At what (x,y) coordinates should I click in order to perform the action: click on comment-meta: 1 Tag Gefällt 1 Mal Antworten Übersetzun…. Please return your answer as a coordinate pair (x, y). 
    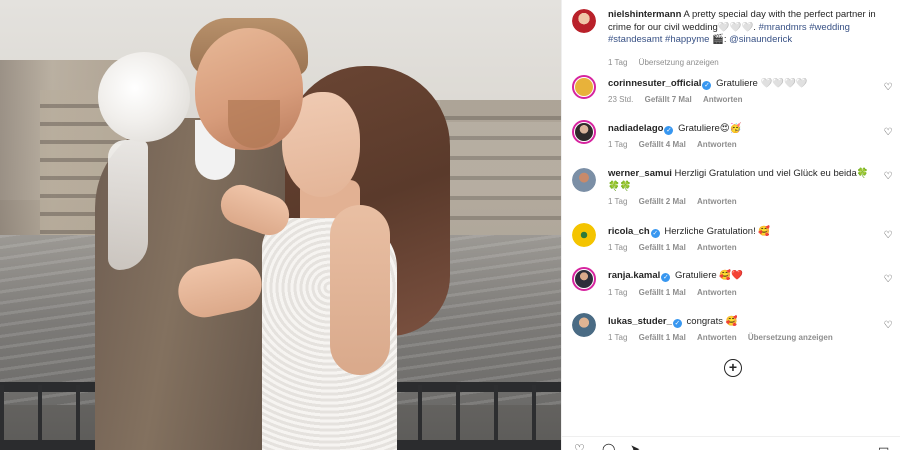
    Looking at the image, I should click on (725, 337).